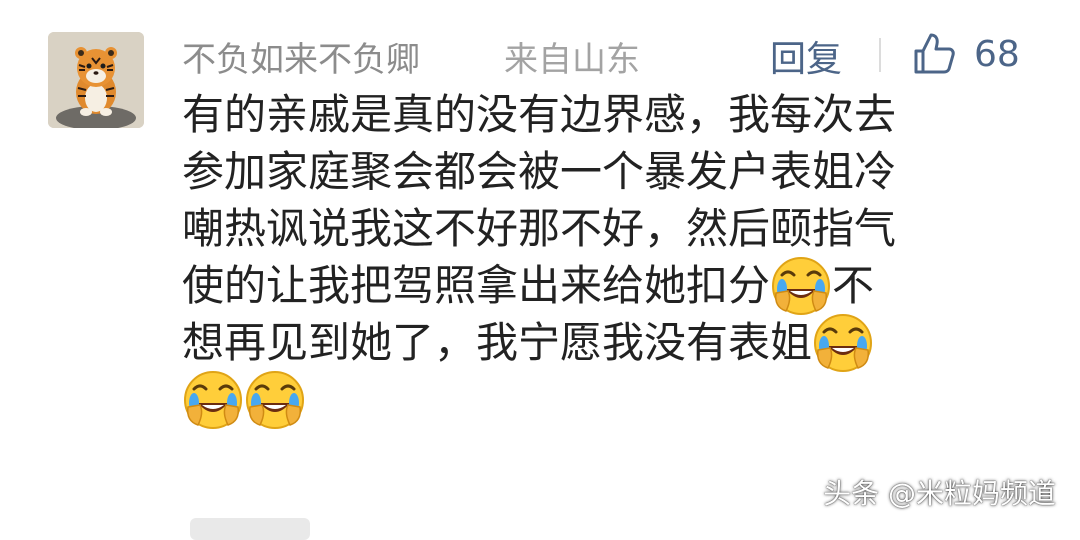  What do you see at coordinates (301, 56) in the screenshot?
I see `username: 不负如来不负卿` at bounding box center [301, 56].